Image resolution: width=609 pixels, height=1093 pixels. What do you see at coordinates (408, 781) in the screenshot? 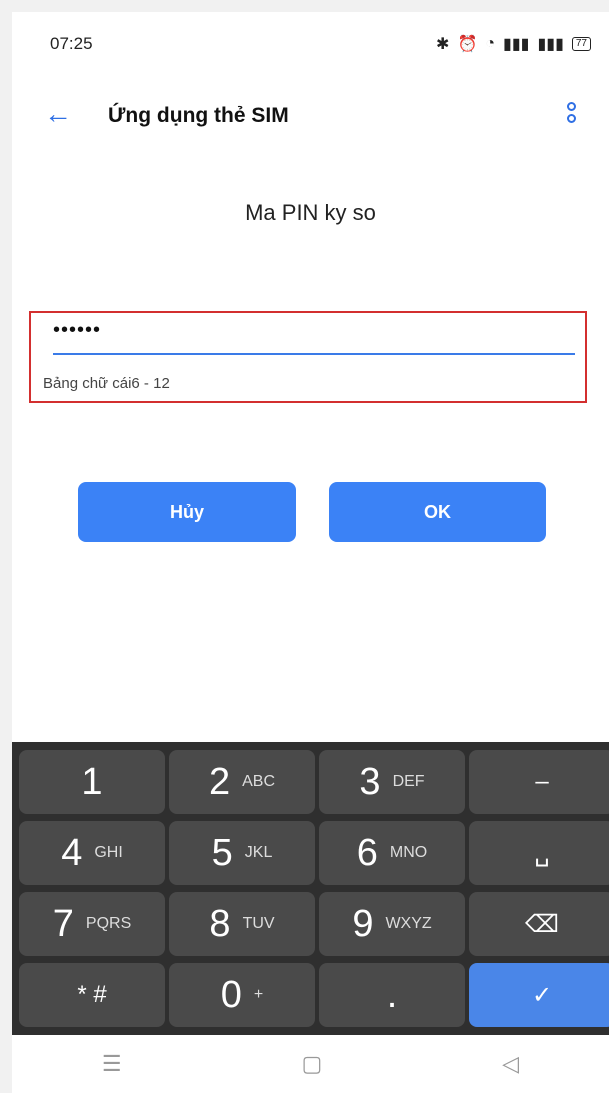
I see `key-letters: DEF` at bounding box center [408, 781].